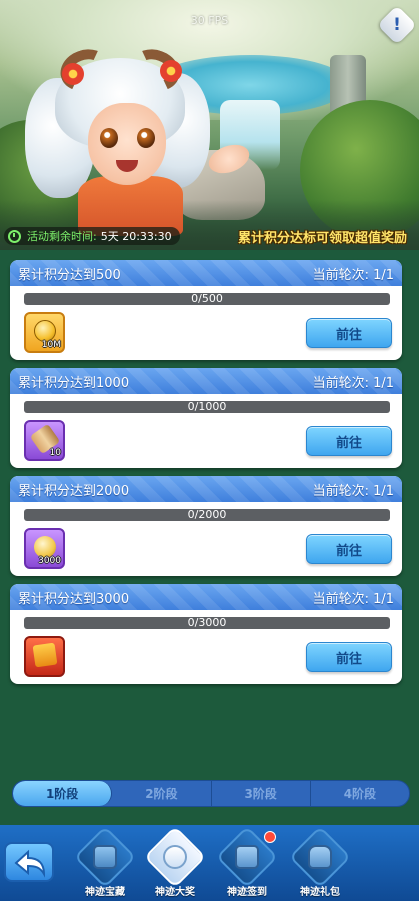  I want to click on reward-item: 3000, so click(44, 548).